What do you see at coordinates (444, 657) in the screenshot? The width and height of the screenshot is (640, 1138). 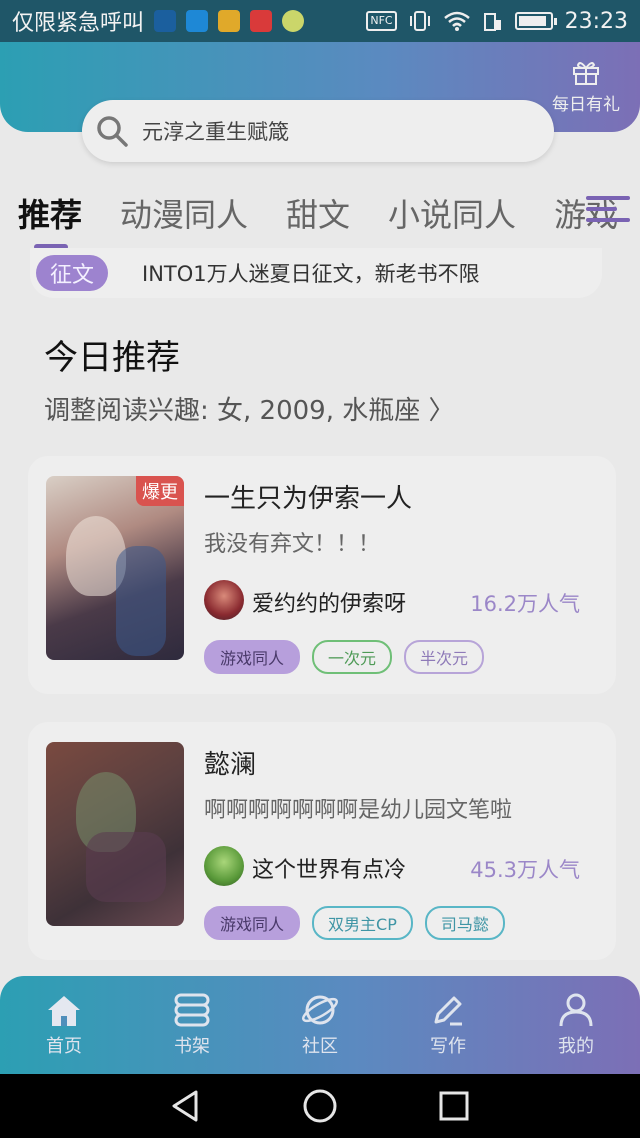 I see `tag: 半次元` at bounding box center [444, 657].